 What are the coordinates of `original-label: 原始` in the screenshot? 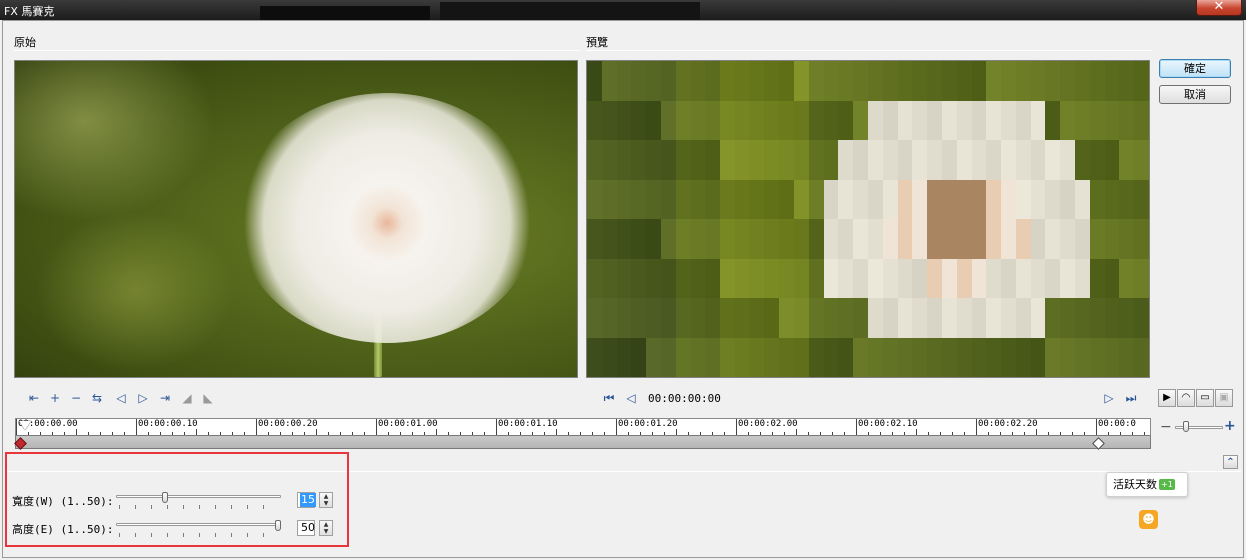 It's located at (25, 42).